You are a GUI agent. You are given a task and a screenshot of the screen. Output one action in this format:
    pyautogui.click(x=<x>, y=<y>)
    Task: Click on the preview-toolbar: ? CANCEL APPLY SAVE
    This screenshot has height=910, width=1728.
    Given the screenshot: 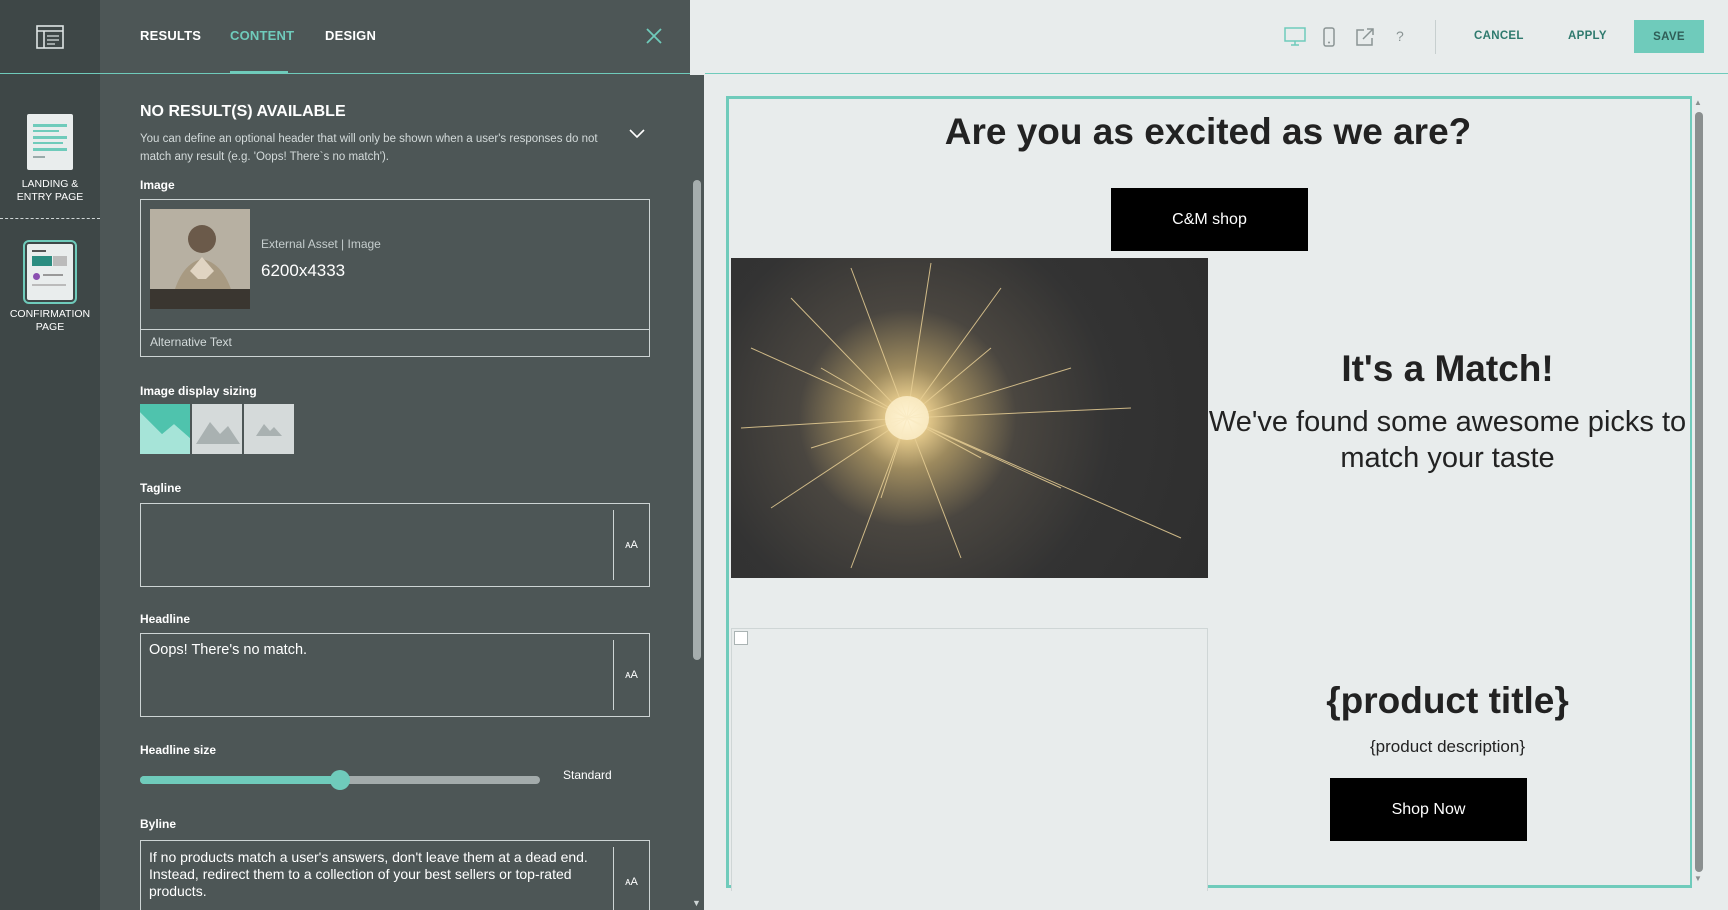 What is the action you would take?
    pyautogui.click(x=1216, y=37)
    